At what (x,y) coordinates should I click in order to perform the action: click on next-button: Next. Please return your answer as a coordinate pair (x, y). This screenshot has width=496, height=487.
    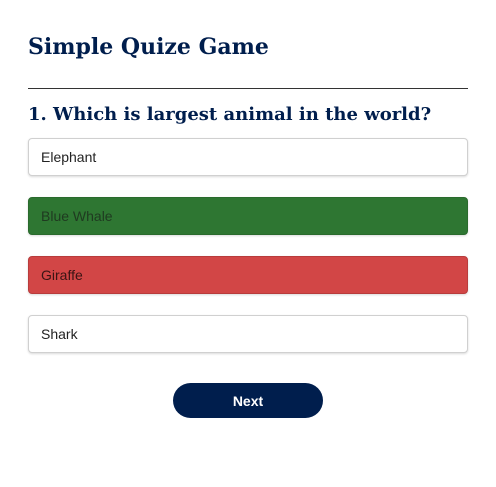
    Looking at the image, I should click on (248, 400).